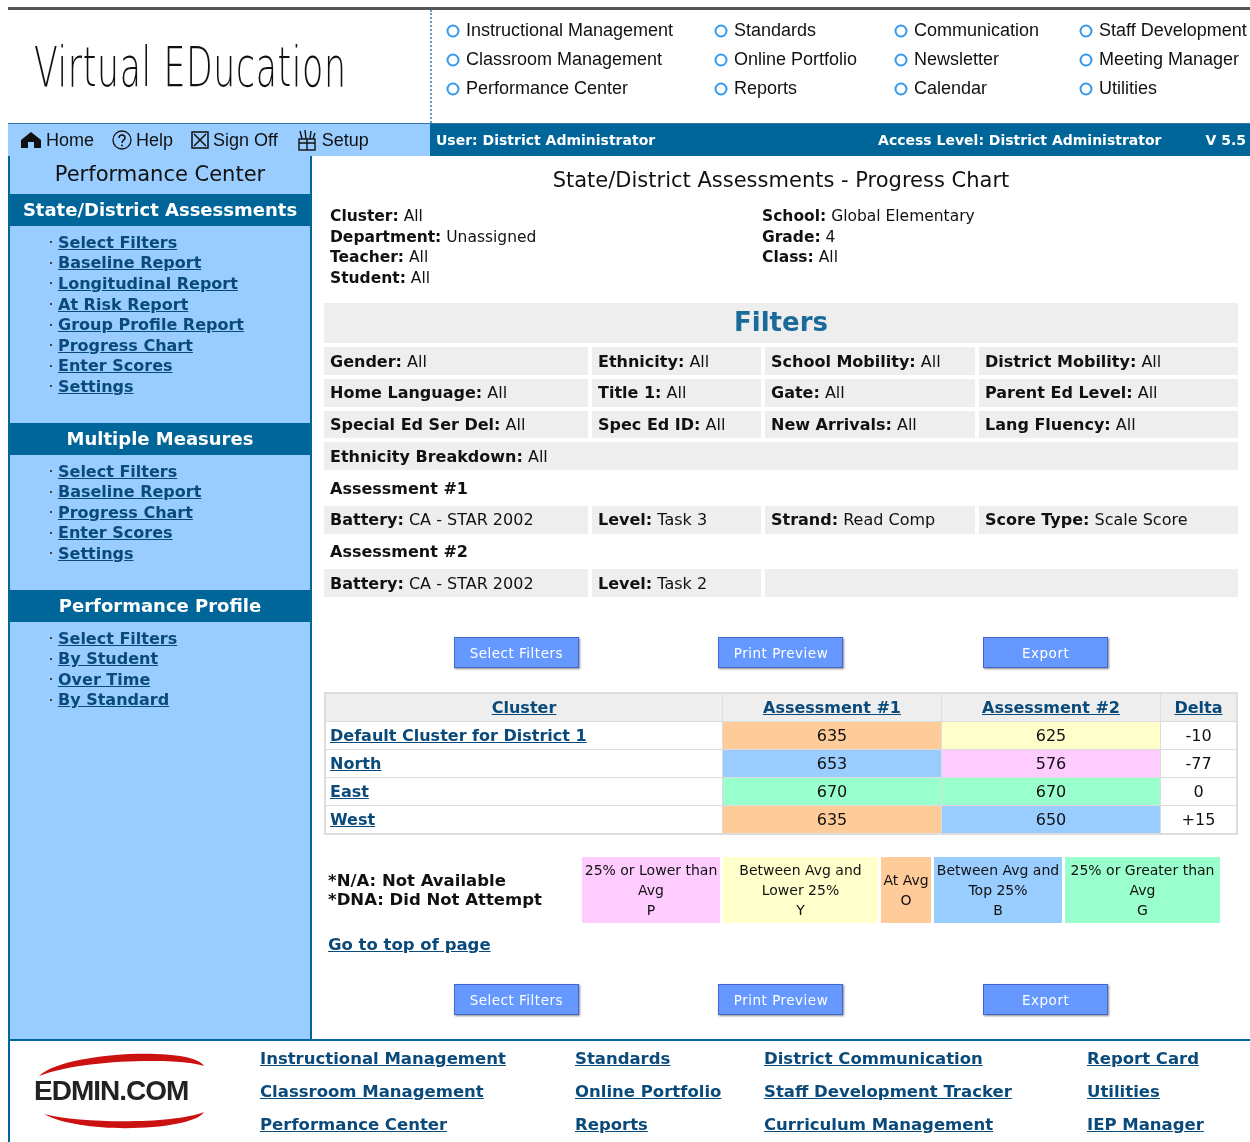 This screenshot has height=1142, width=1250. Describe the element at coordinates (332, 140) in the screenshot. I see `toolbar-link: Setup` at that location.